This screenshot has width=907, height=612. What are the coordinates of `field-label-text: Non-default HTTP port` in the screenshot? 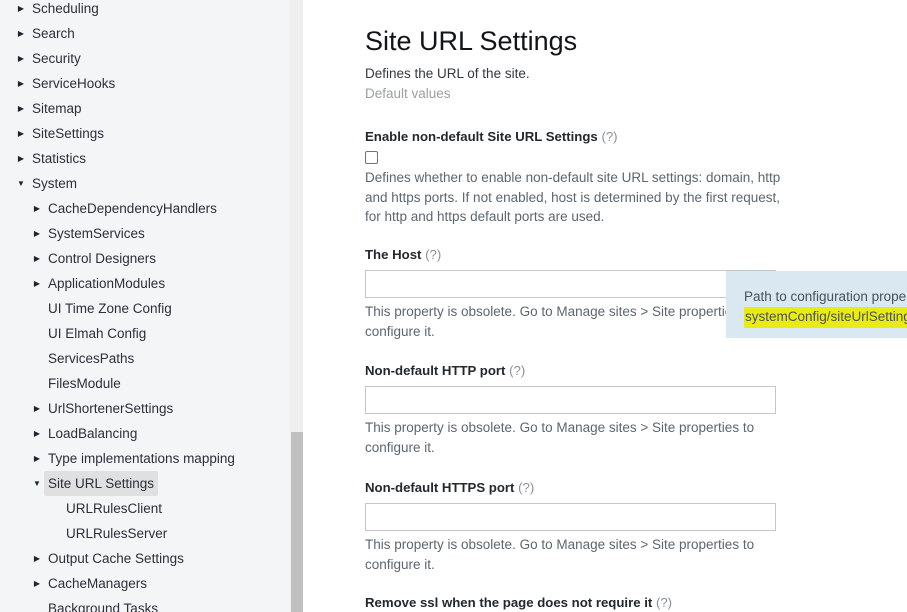 It's located at (435, 370).